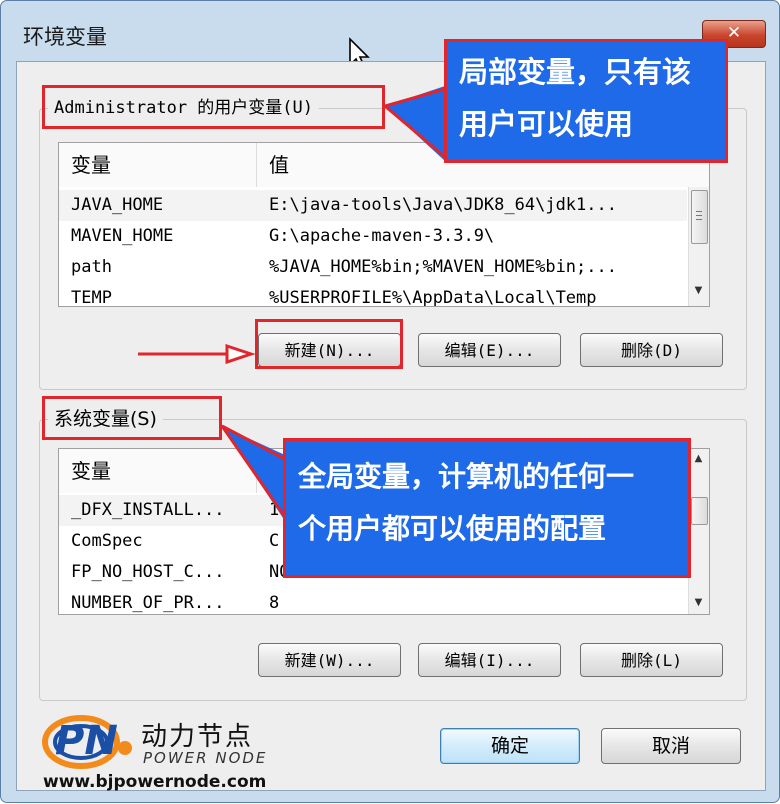  What do you see at coordinates (487, 508) in the screenshot?
I see `system-variables-callout: 全局变量，计算机的任何一 个用户都可以使用的配置` at bounding box center [487, 508].